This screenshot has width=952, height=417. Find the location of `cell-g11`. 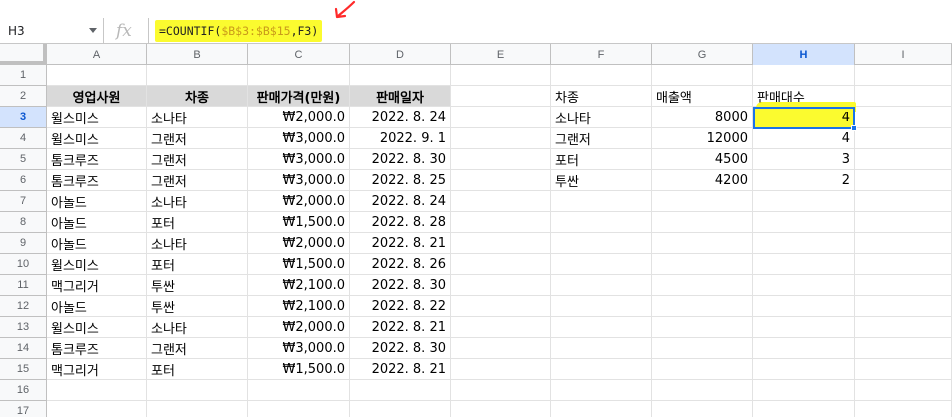

cell-g11 is located at coordinates (702, 285).